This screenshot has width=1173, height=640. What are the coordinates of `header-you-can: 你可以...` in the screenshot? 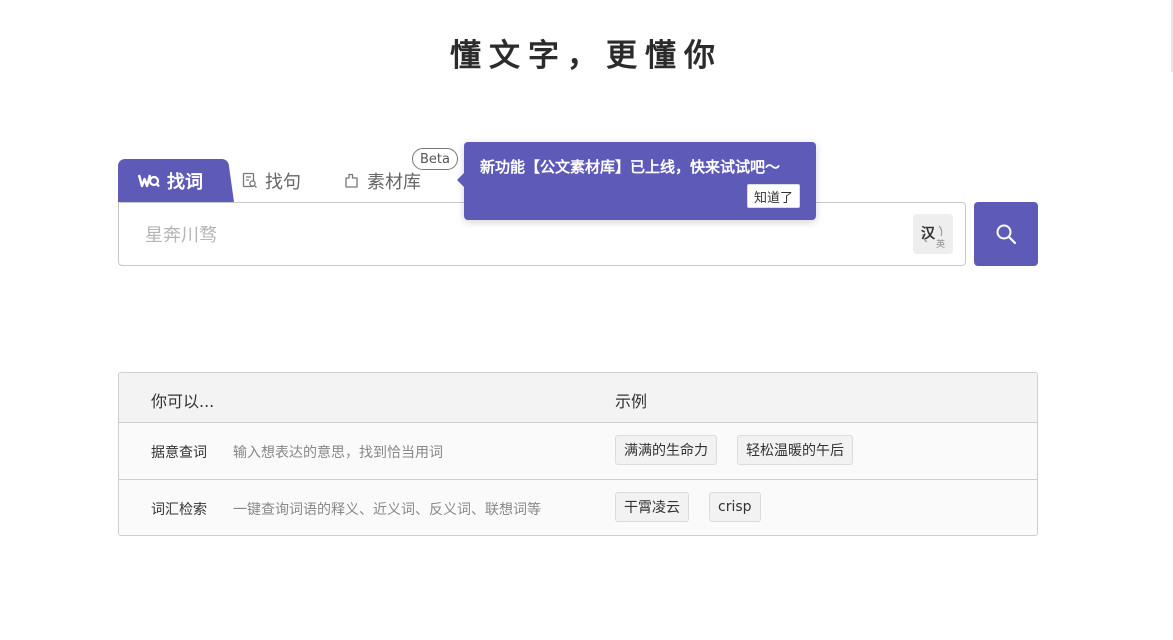 It's located at (183, 401).